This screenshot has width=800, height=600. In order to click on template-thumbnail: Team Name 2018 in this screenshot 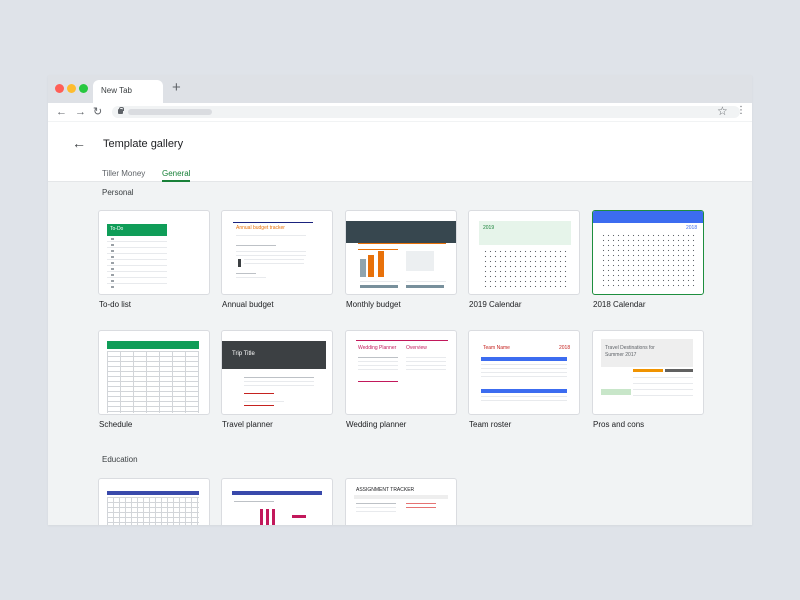, I will do `click(524, 372)`.